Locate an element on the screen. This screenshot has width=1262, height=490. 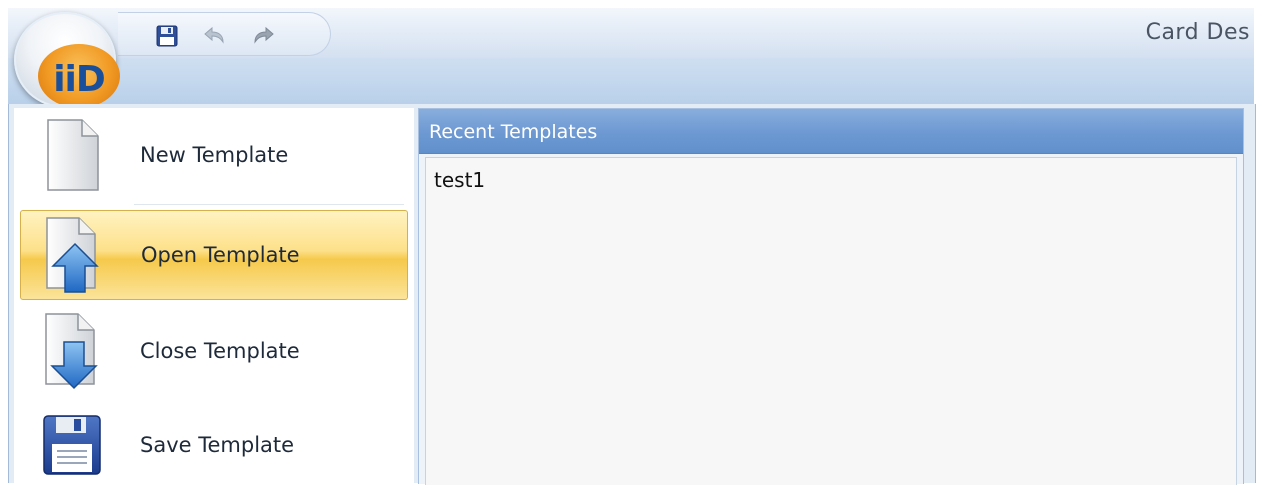
recent-templates-header: Recent Templates is located at coordinates (831, 131).